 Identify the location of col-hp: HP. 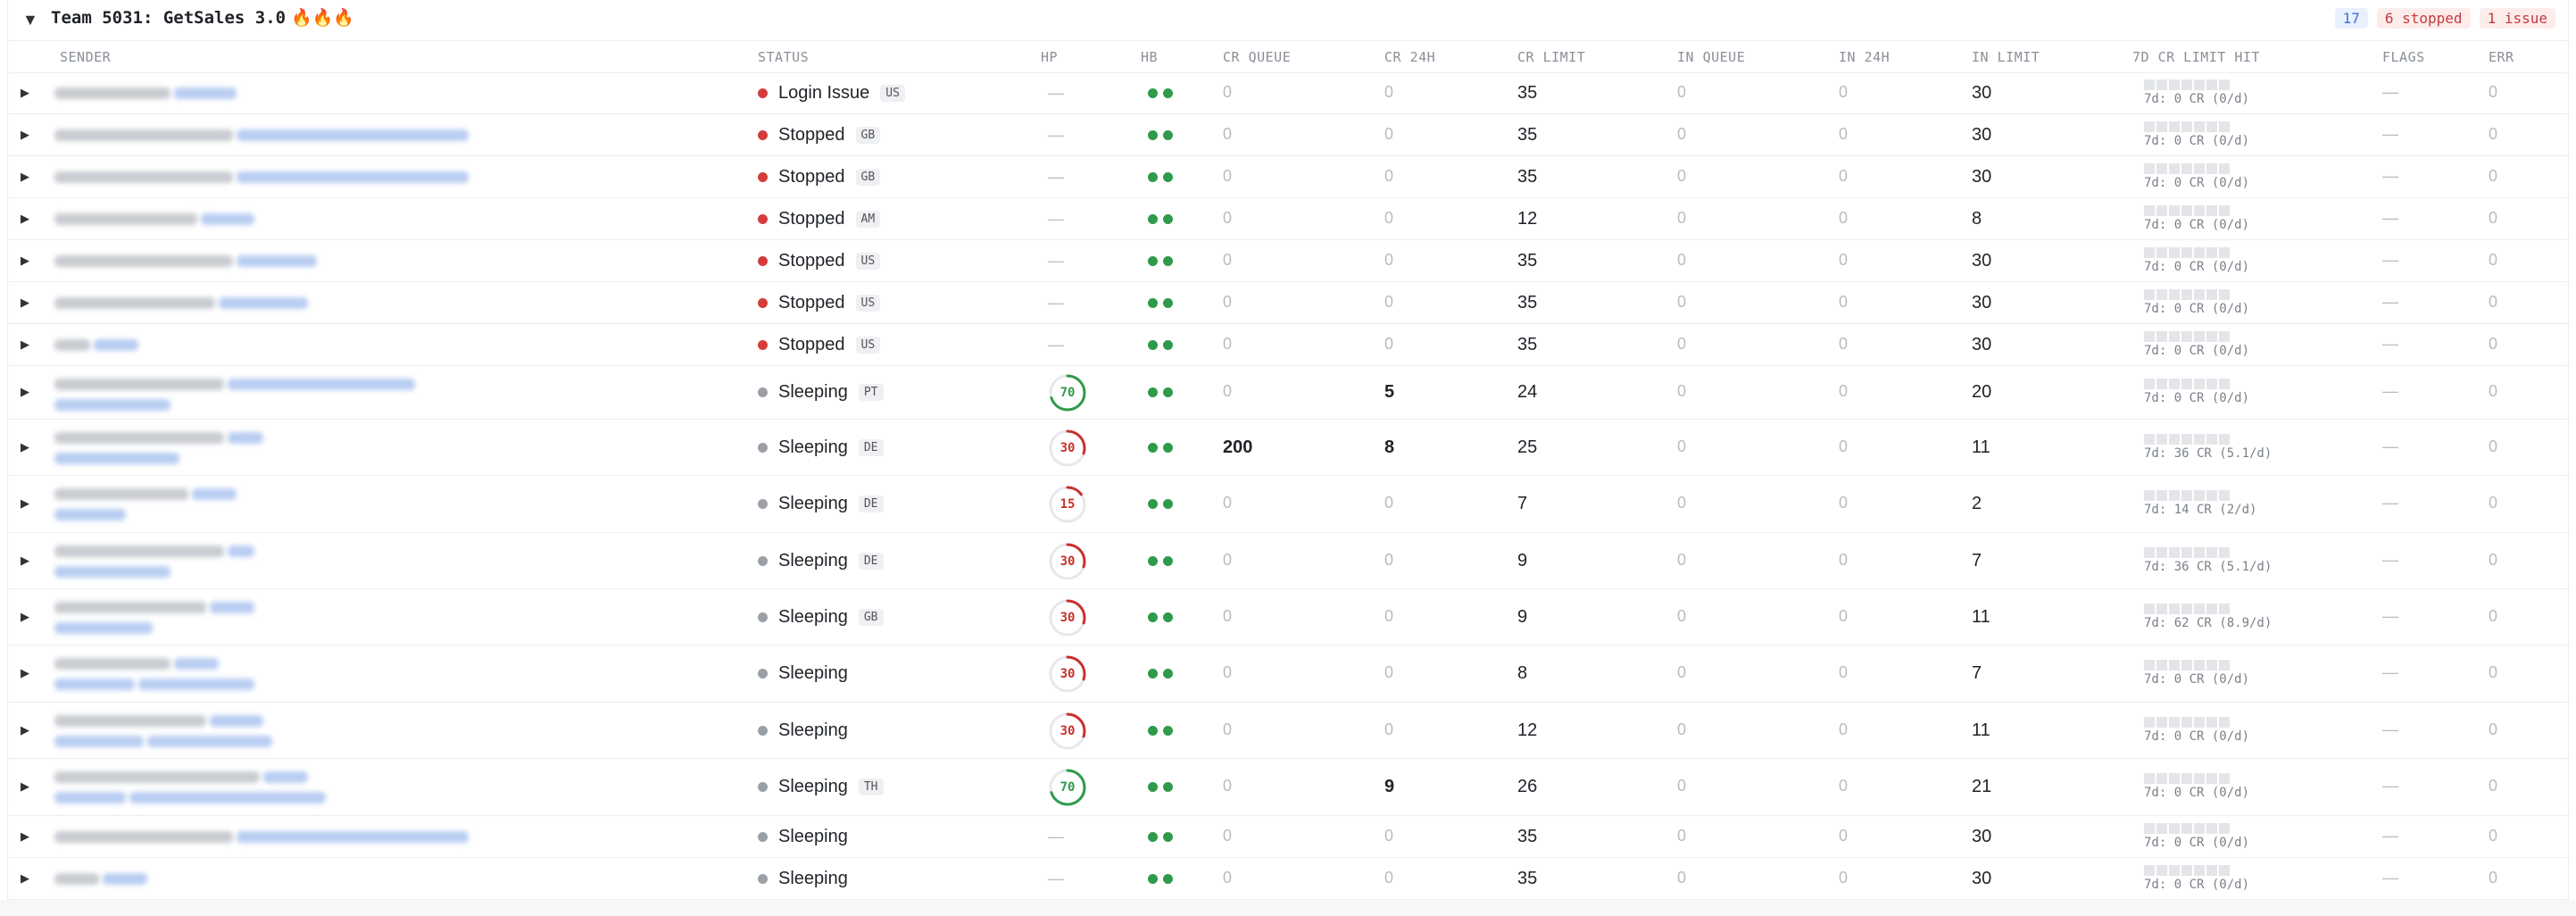
(1049, 57).